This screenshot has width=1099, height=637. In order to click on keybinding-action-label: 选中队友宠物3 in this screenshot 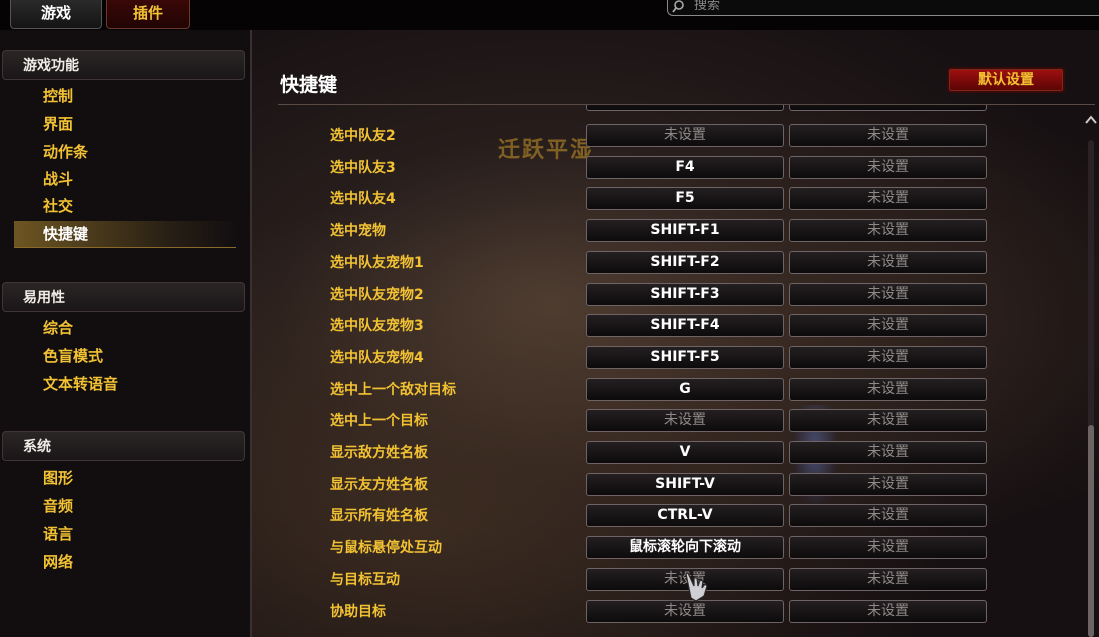, I will do `click(377, 326)`.